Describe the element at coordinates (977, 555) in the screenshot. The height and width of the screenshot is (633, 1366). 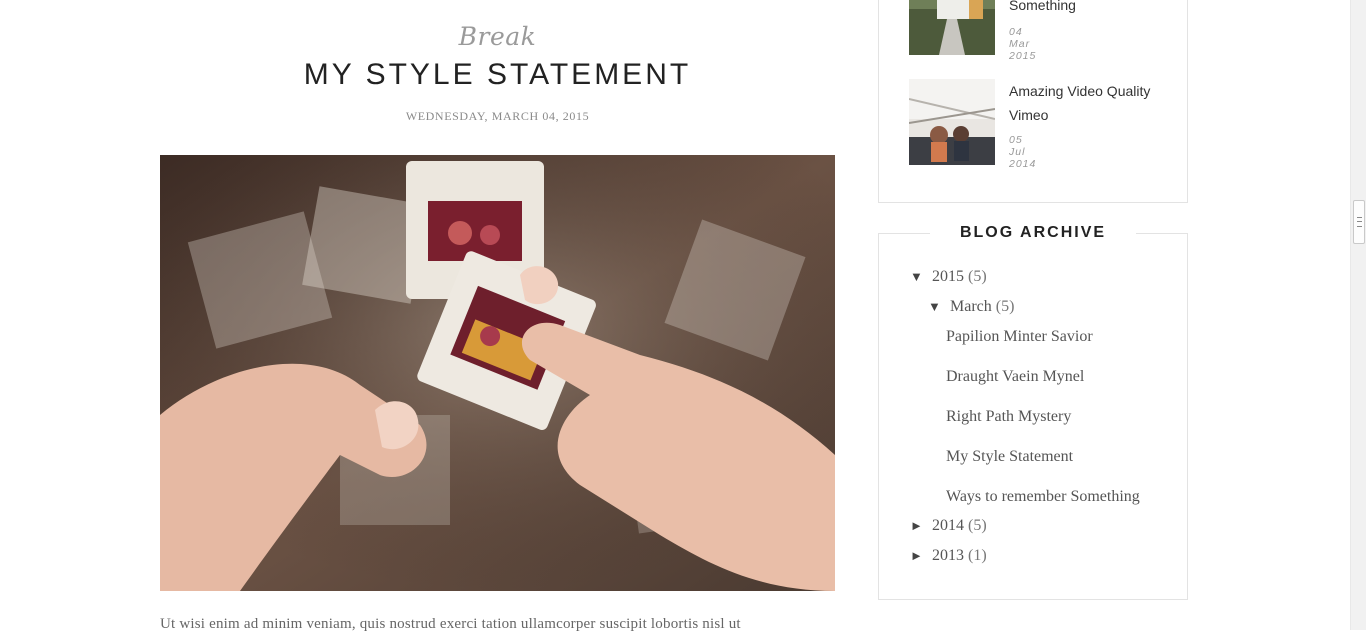
I see `archive-count: (1)` at that location.